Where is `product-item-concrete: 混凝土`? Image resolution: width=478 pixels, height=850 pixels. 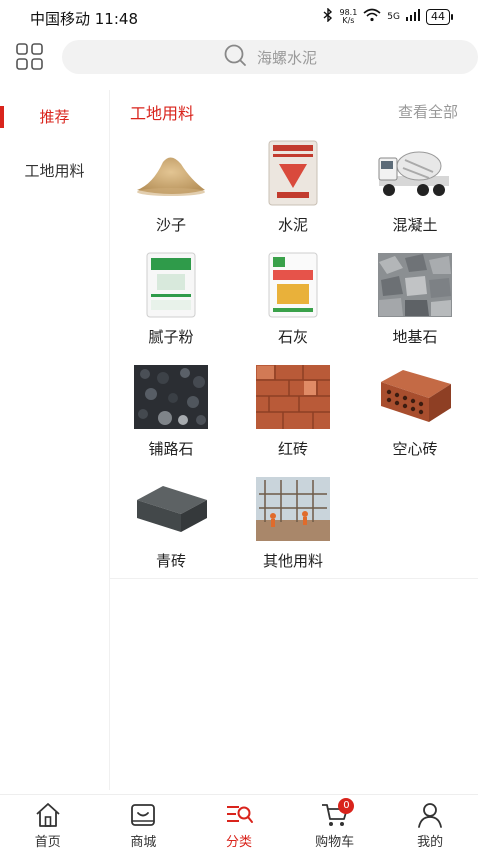
product-item-concrete: 混凝土 is located at coordinates (415, 196).